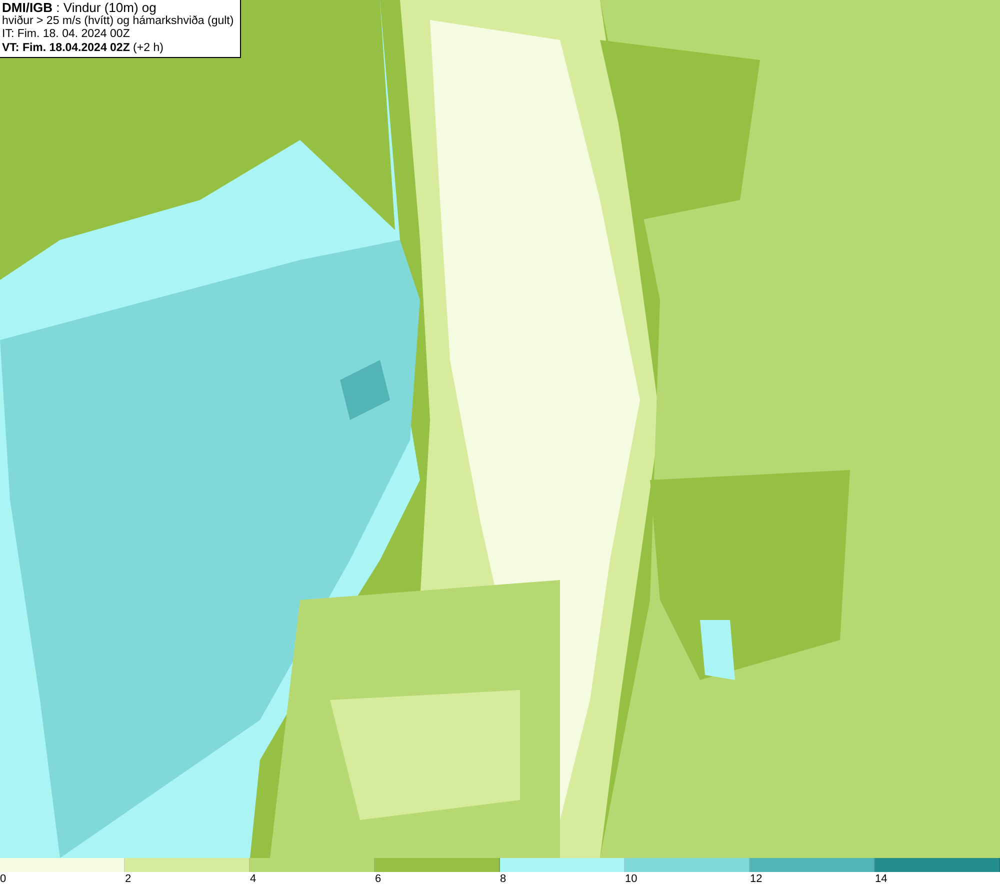 Image resolution: width=1000 pixels, height=887 pixels. I want to click on legend-label: 2, so click(128, 879).